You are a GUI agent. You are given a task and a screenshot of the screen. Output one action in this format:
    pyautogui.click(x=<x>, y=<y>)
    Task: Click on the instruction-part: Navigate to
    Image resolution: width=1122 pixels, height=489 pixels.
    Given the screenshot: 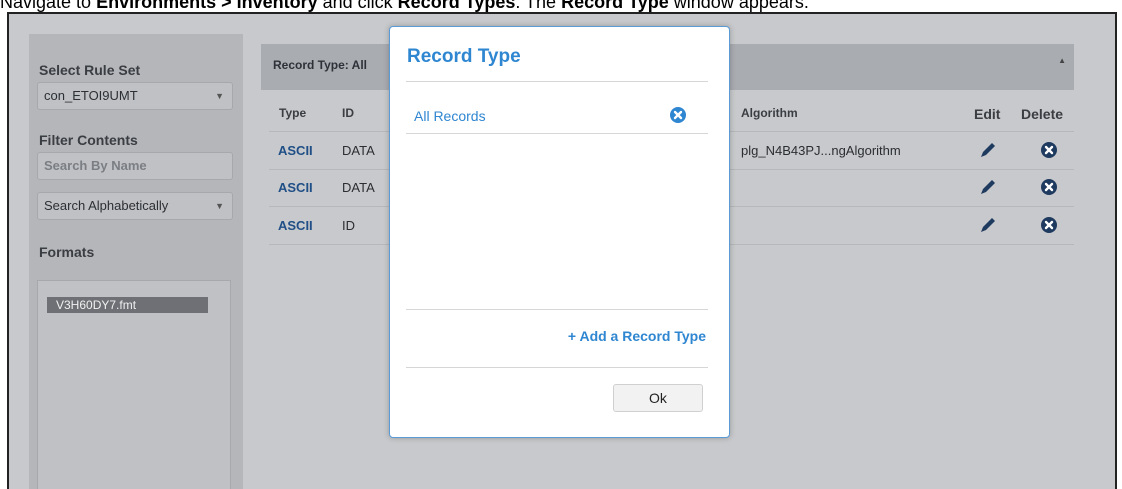 What is the action you would take?
    pyautogui.click(x=48, y=6)
    